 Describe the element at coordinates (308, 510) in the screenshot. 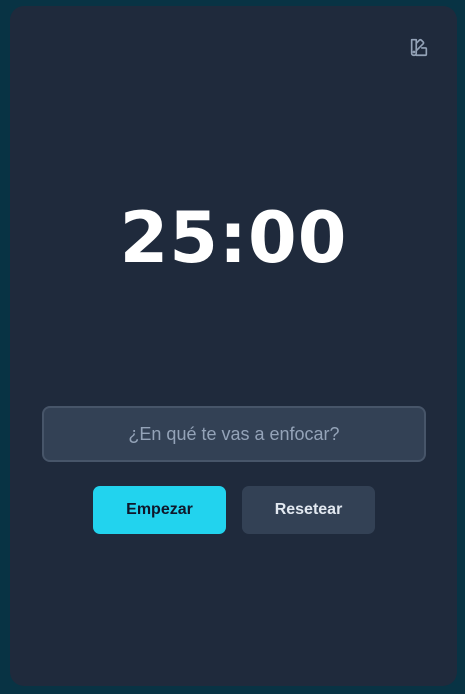

I see `reset-button: Resetear` at that location.